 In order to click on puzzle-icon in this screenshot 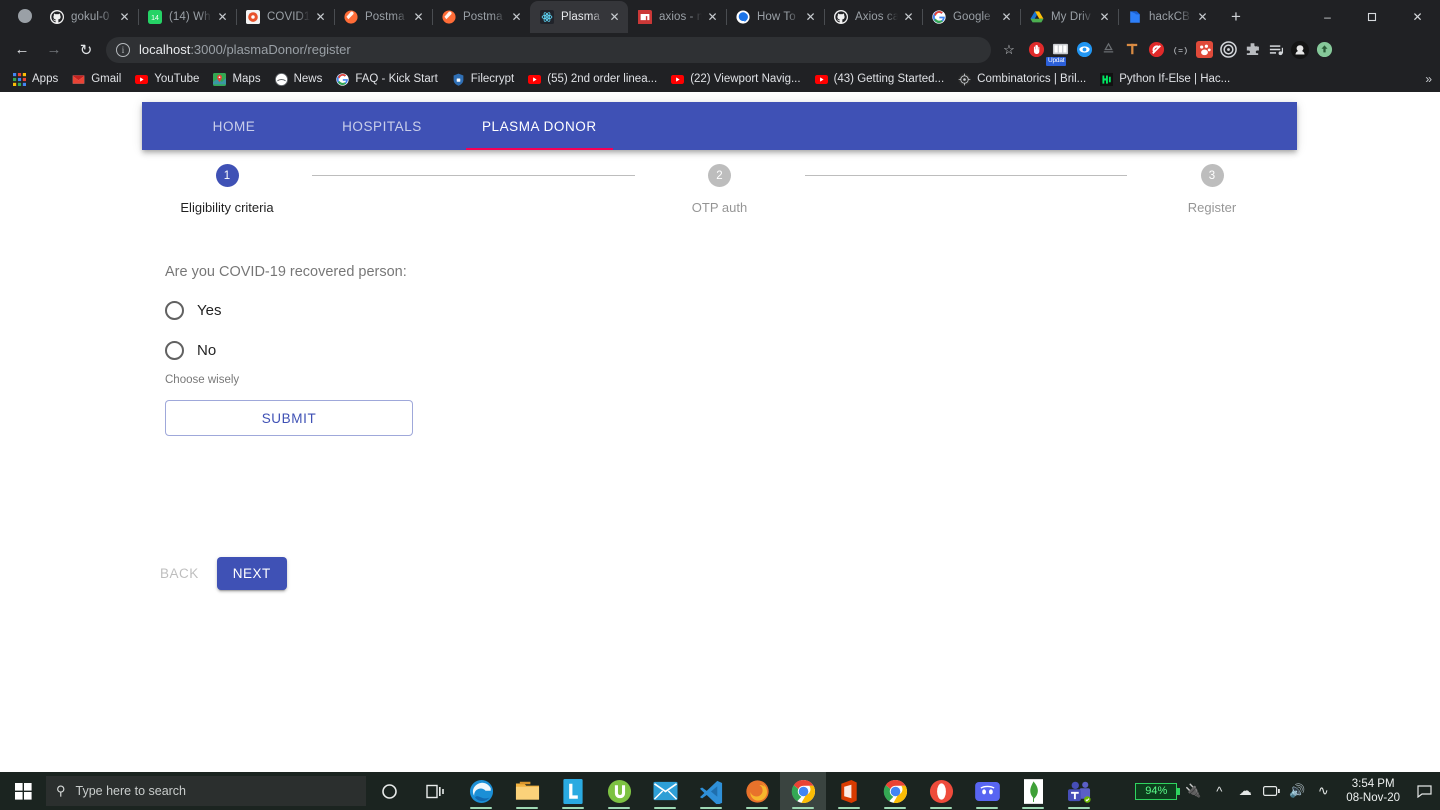, I will do `click(1252, 50)`.